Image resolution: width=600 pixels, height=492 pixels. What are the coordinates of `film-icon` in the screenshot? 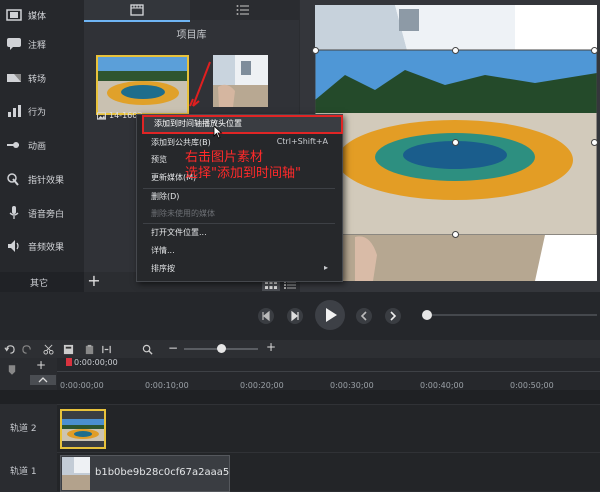 It's located at (137, 10).